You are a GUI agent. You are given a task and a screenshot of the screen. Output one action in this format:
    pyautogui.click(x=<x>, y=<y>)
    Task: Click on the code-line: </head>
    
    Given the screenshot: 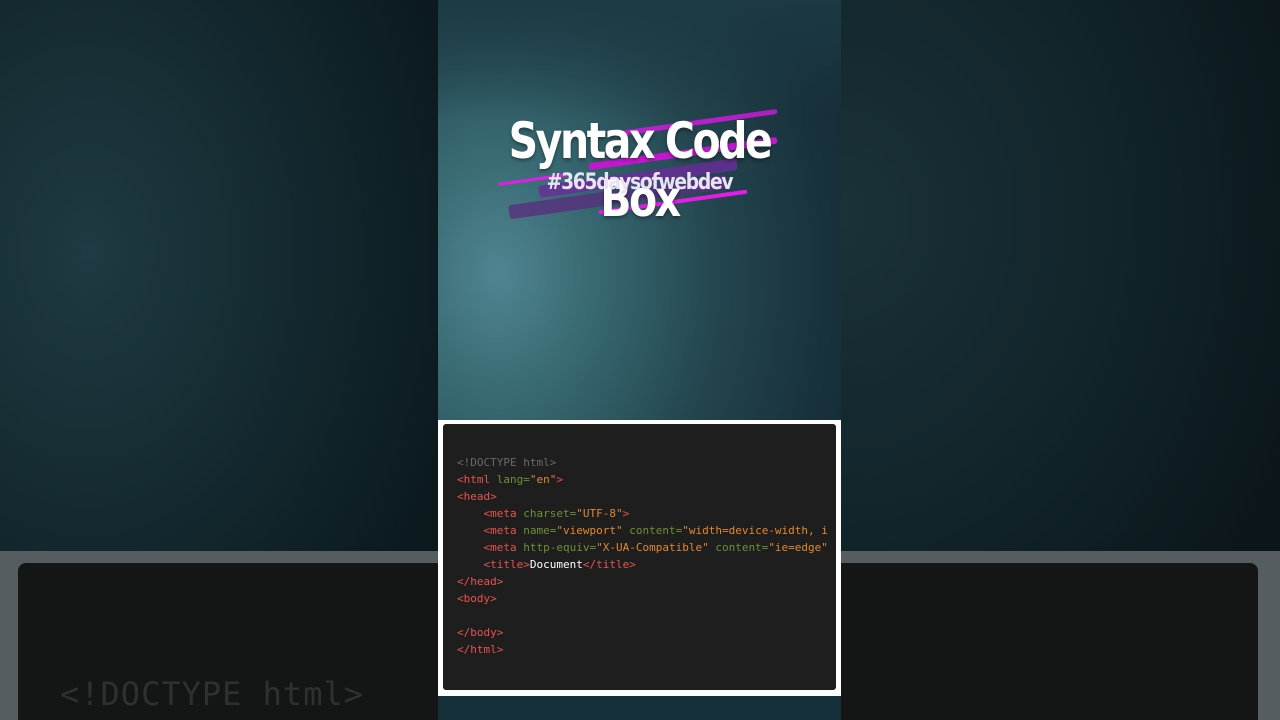 What is the action you would take?
    pyautogui.click(x=642, y=581)
    